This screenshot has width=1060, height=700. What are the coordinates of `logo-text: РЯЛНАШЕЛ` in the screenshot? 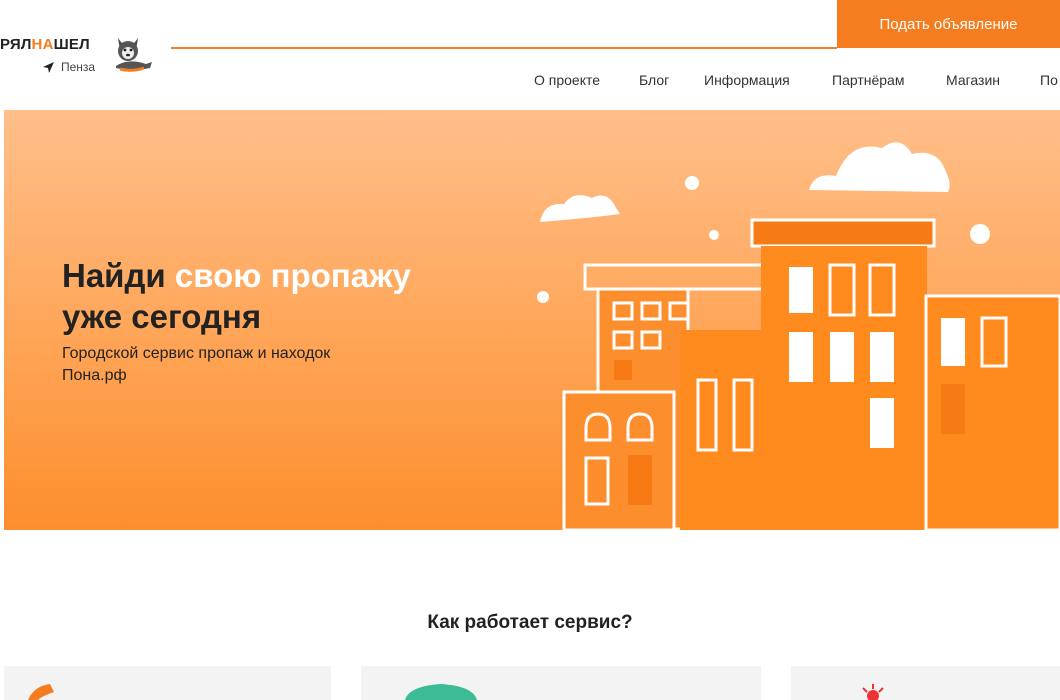 It's located at (45, 44).